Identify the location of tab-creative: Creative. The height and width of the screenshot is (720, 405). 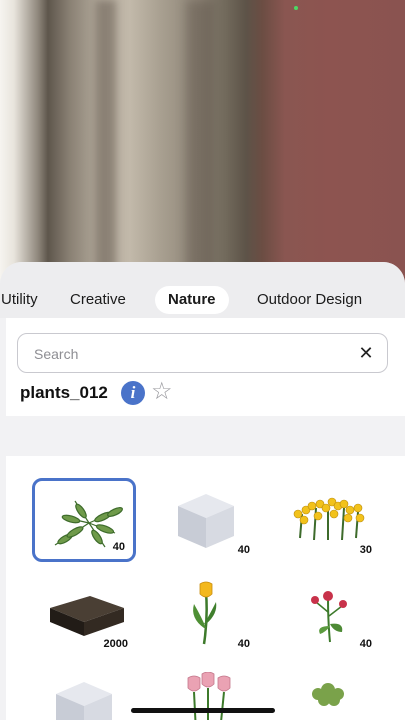
(98, 300).